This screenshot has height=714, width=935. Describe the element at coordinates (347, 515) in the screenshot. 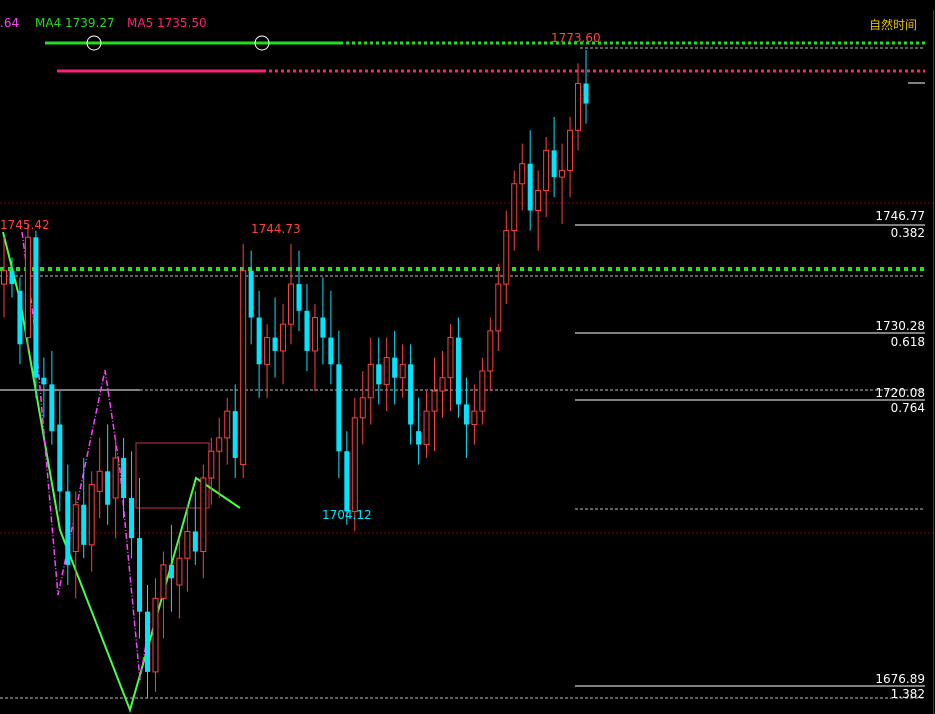

I see `label-low-mid: 1704.12` at that location.